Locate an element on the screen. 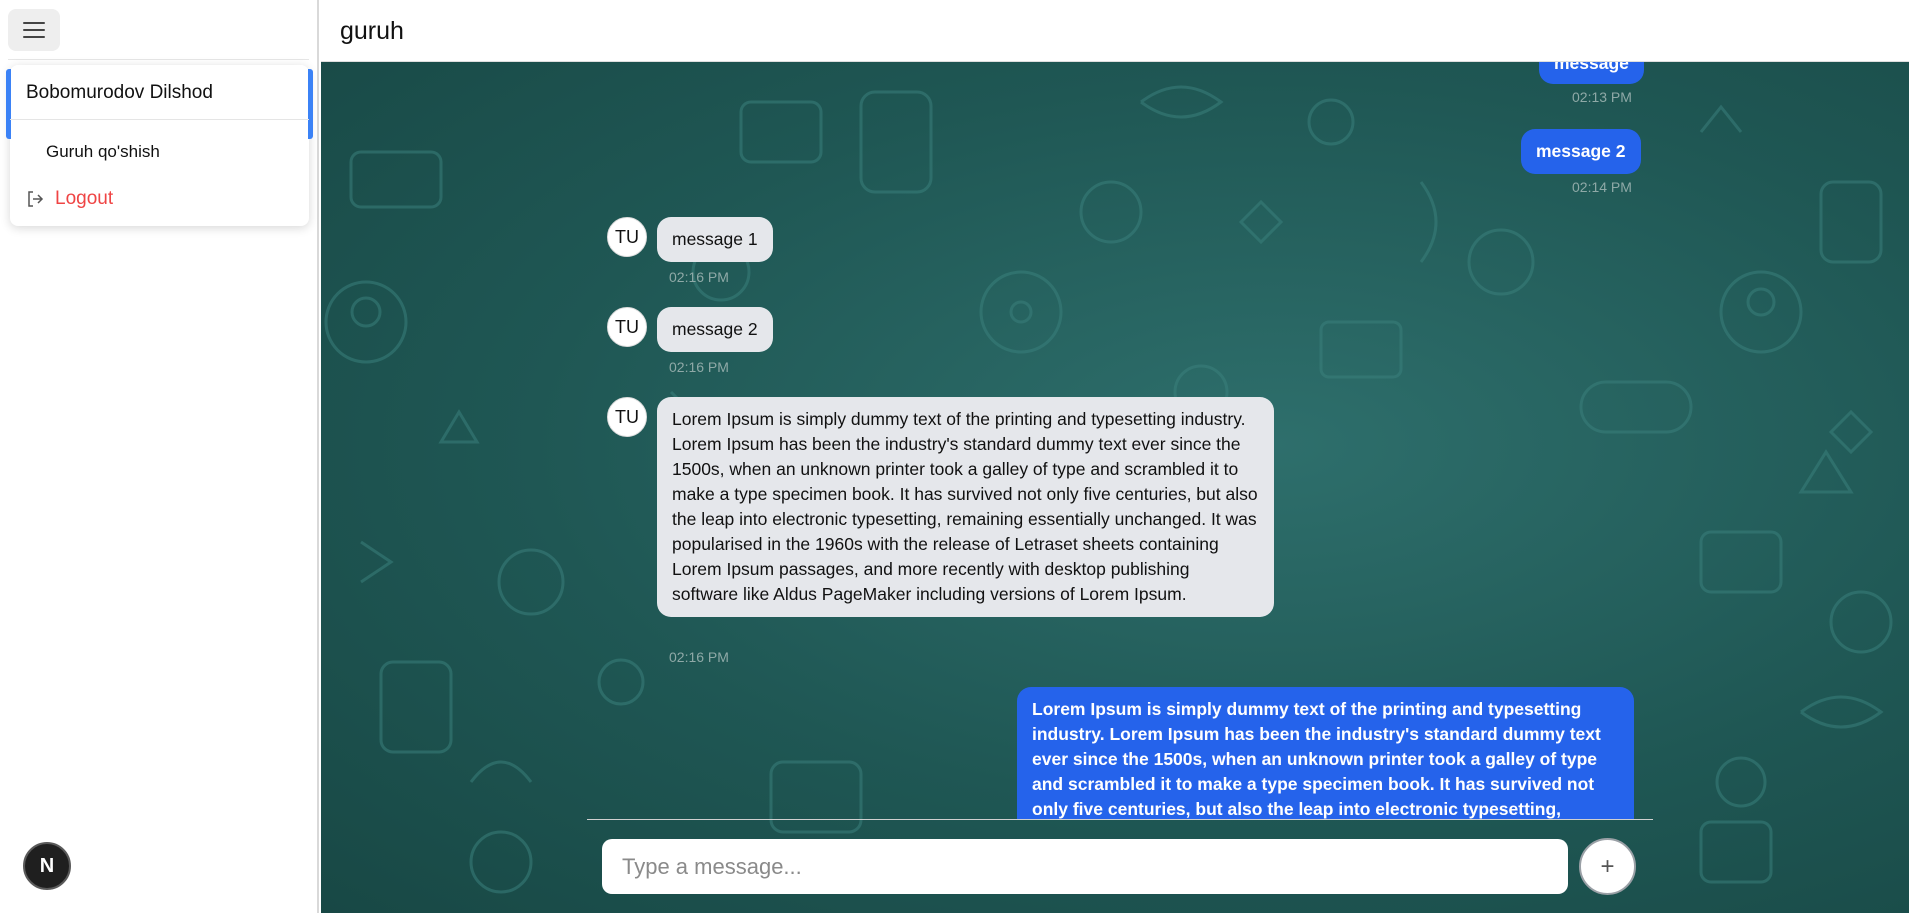 This screenshot has height=913, width=1909. add-attachment-button: + is located at coordinates (1607, 866).